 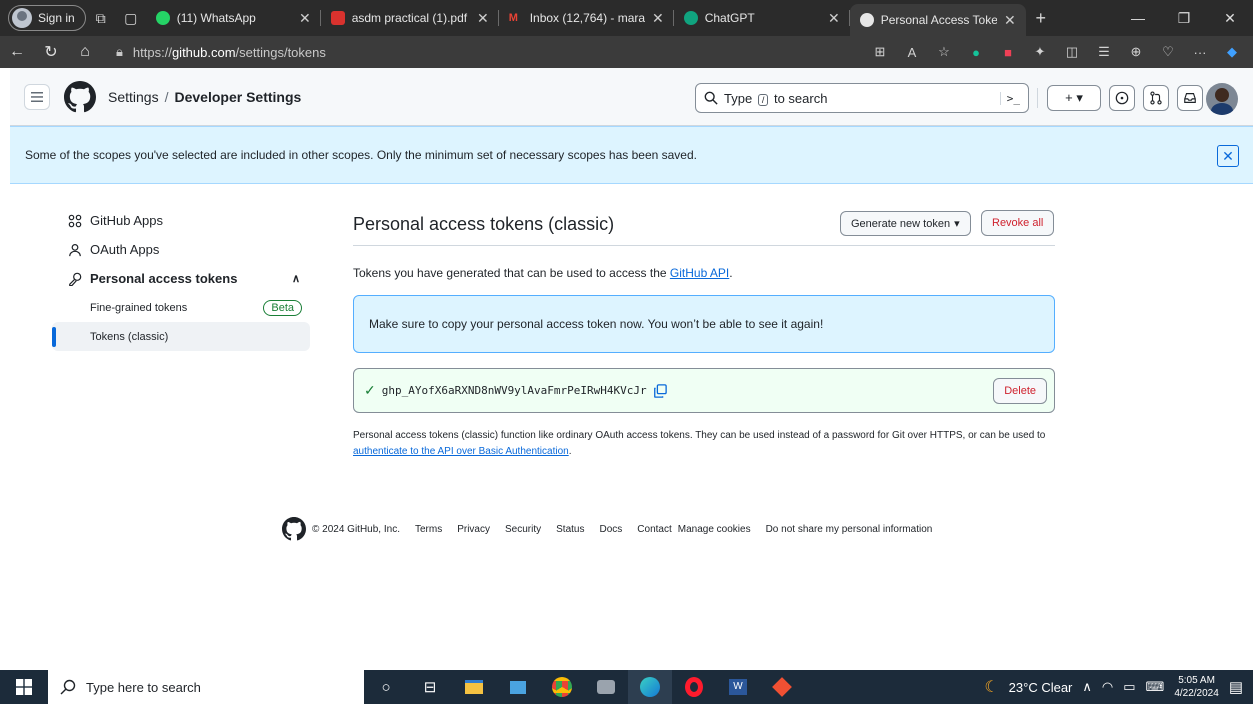 What do you see at coordinates (1009, 98) in the screenshot?
I see `command-palette-icon: >_` at bounding box center [1009, 98].